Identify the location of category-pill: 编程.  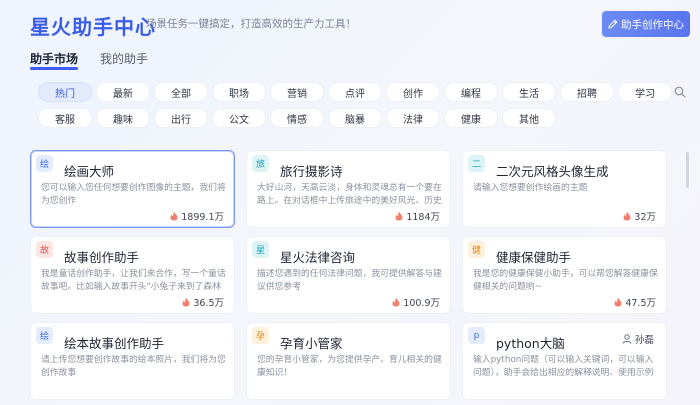
(471, 92).